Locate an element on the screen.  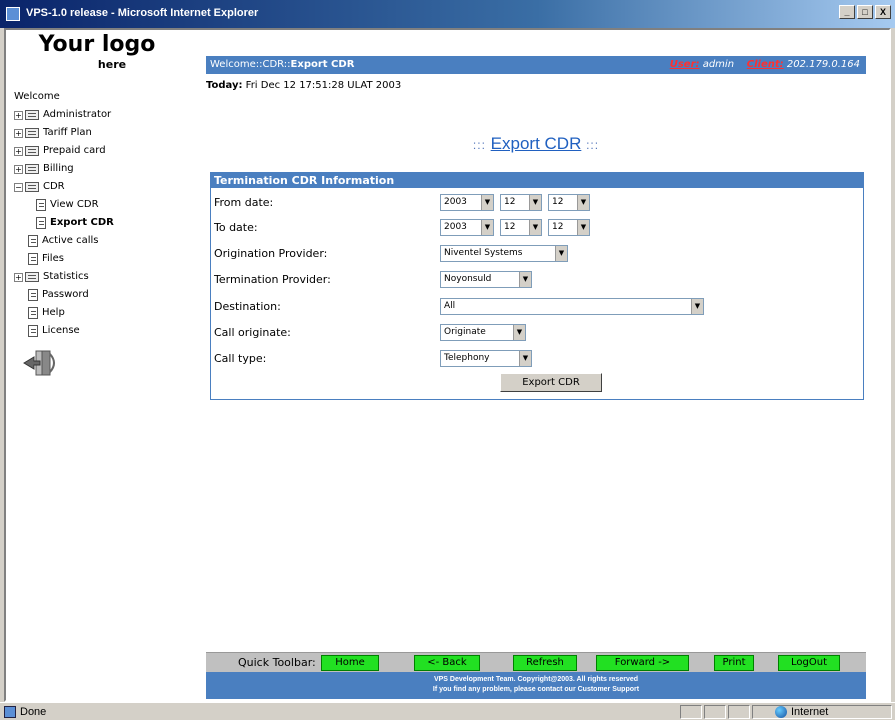
collapse-icon: − is located at coordinates (18, 187).